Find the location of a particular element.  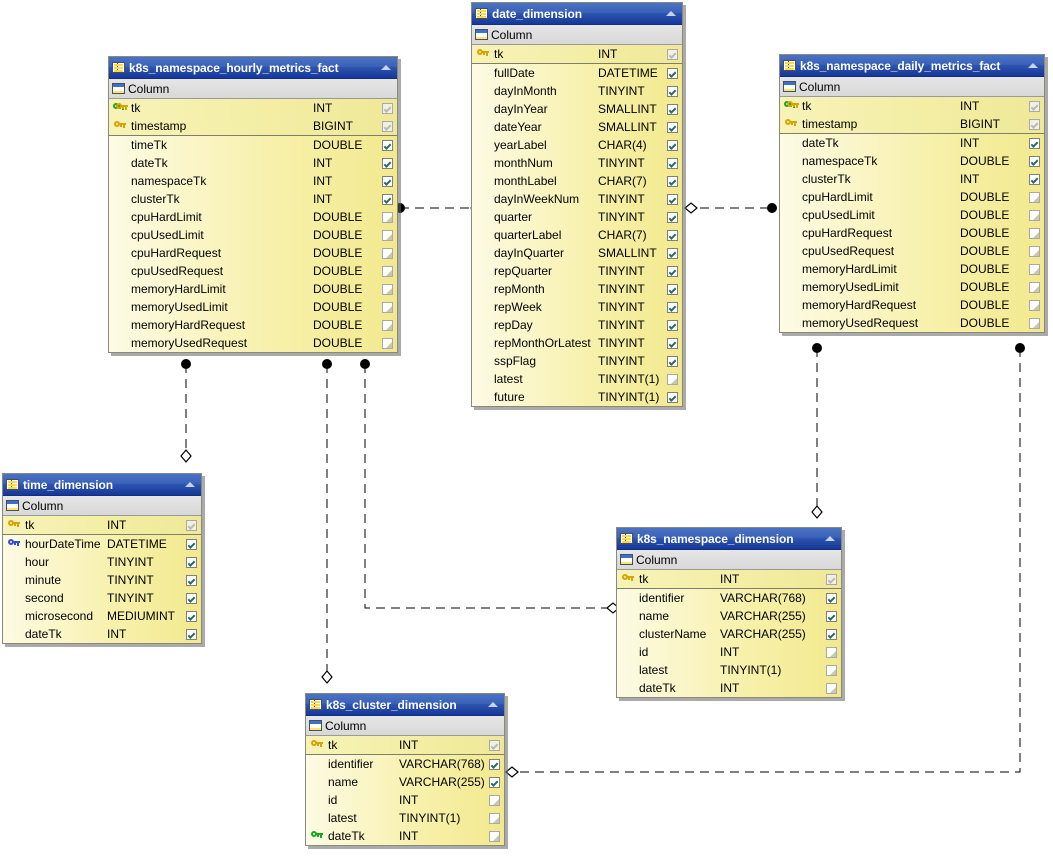

primary-key-row: tk INT is located at coordinates (405, 745).